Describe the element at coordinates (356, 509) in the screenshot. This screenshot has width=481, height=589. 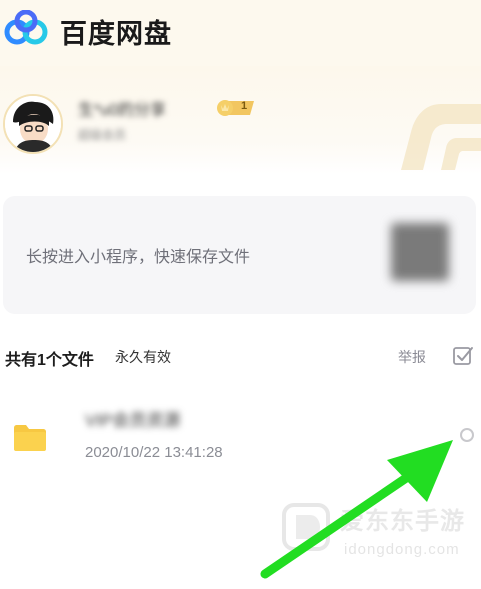
I see `green-arrow-icon` at that location.